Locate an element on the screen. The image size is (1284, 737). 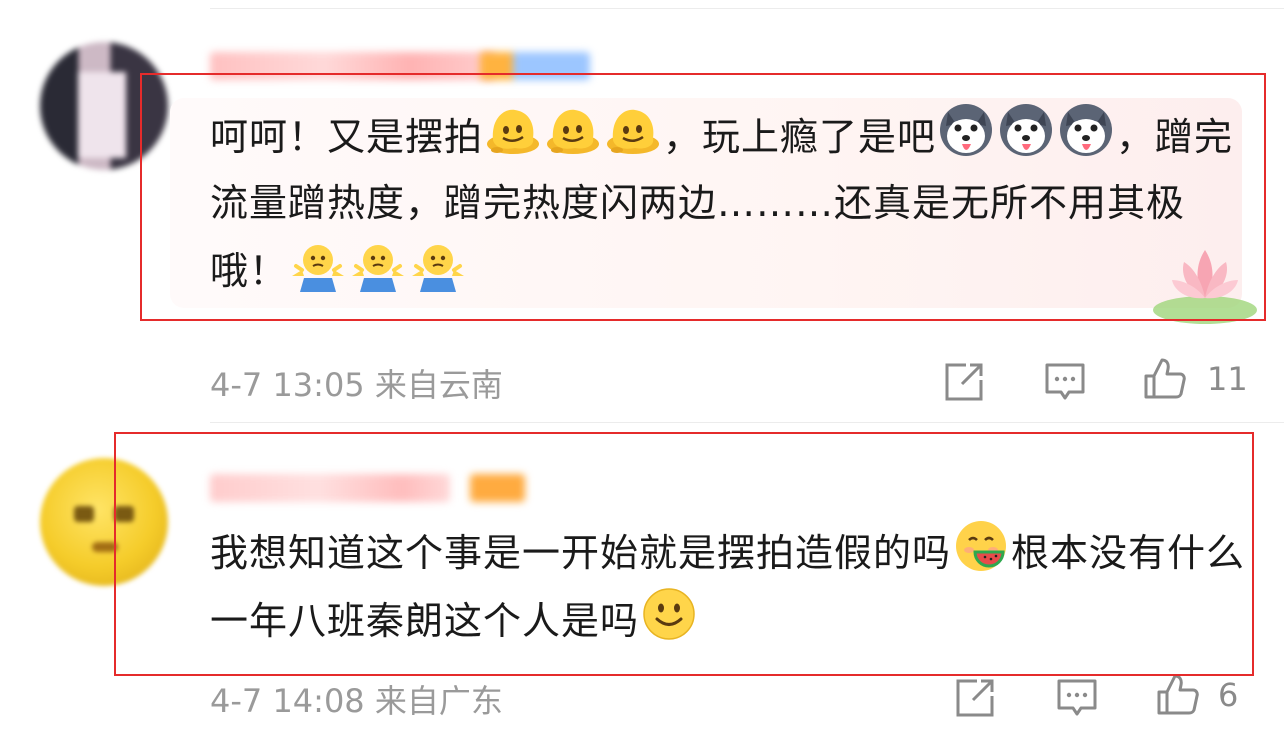
like-count: 6 is located at coordinates (1228, 695).